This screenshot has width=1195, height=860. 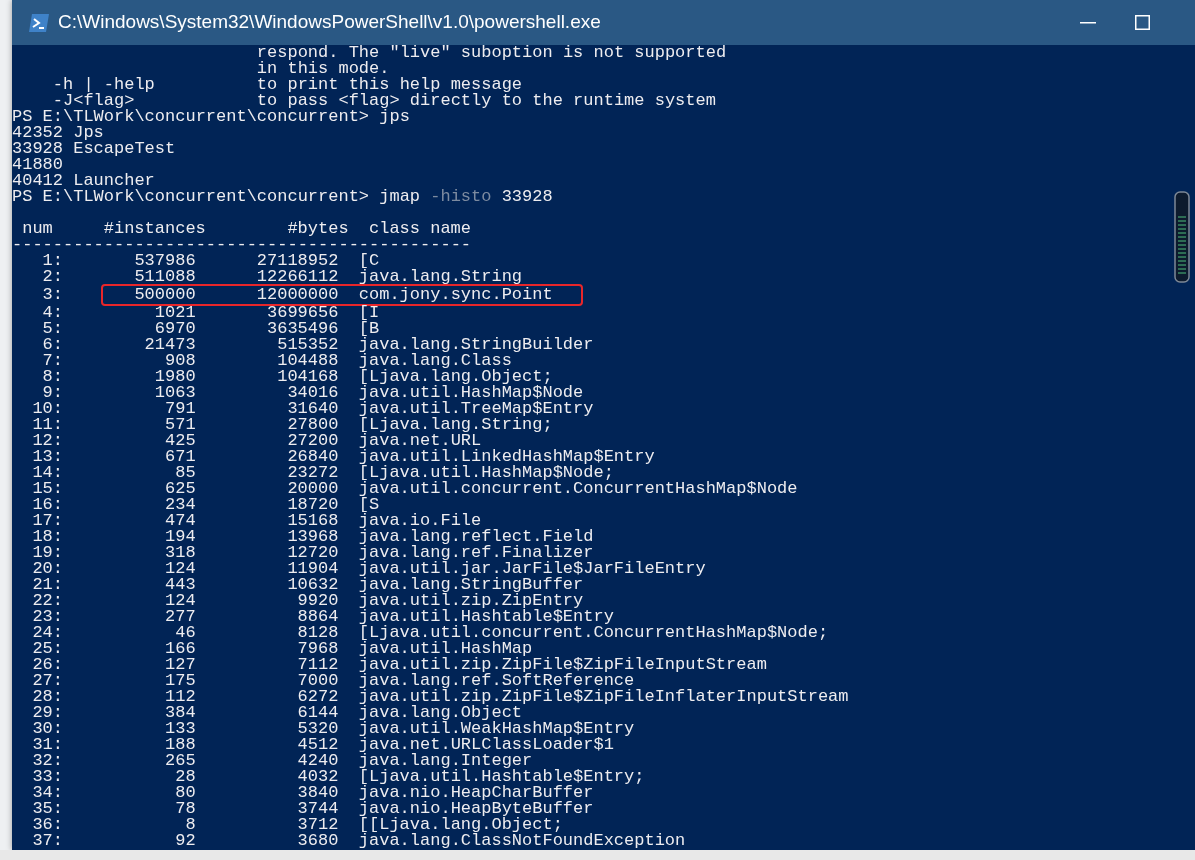 I want to click on table-cell-text: 33:, so click(x=47, y=777).